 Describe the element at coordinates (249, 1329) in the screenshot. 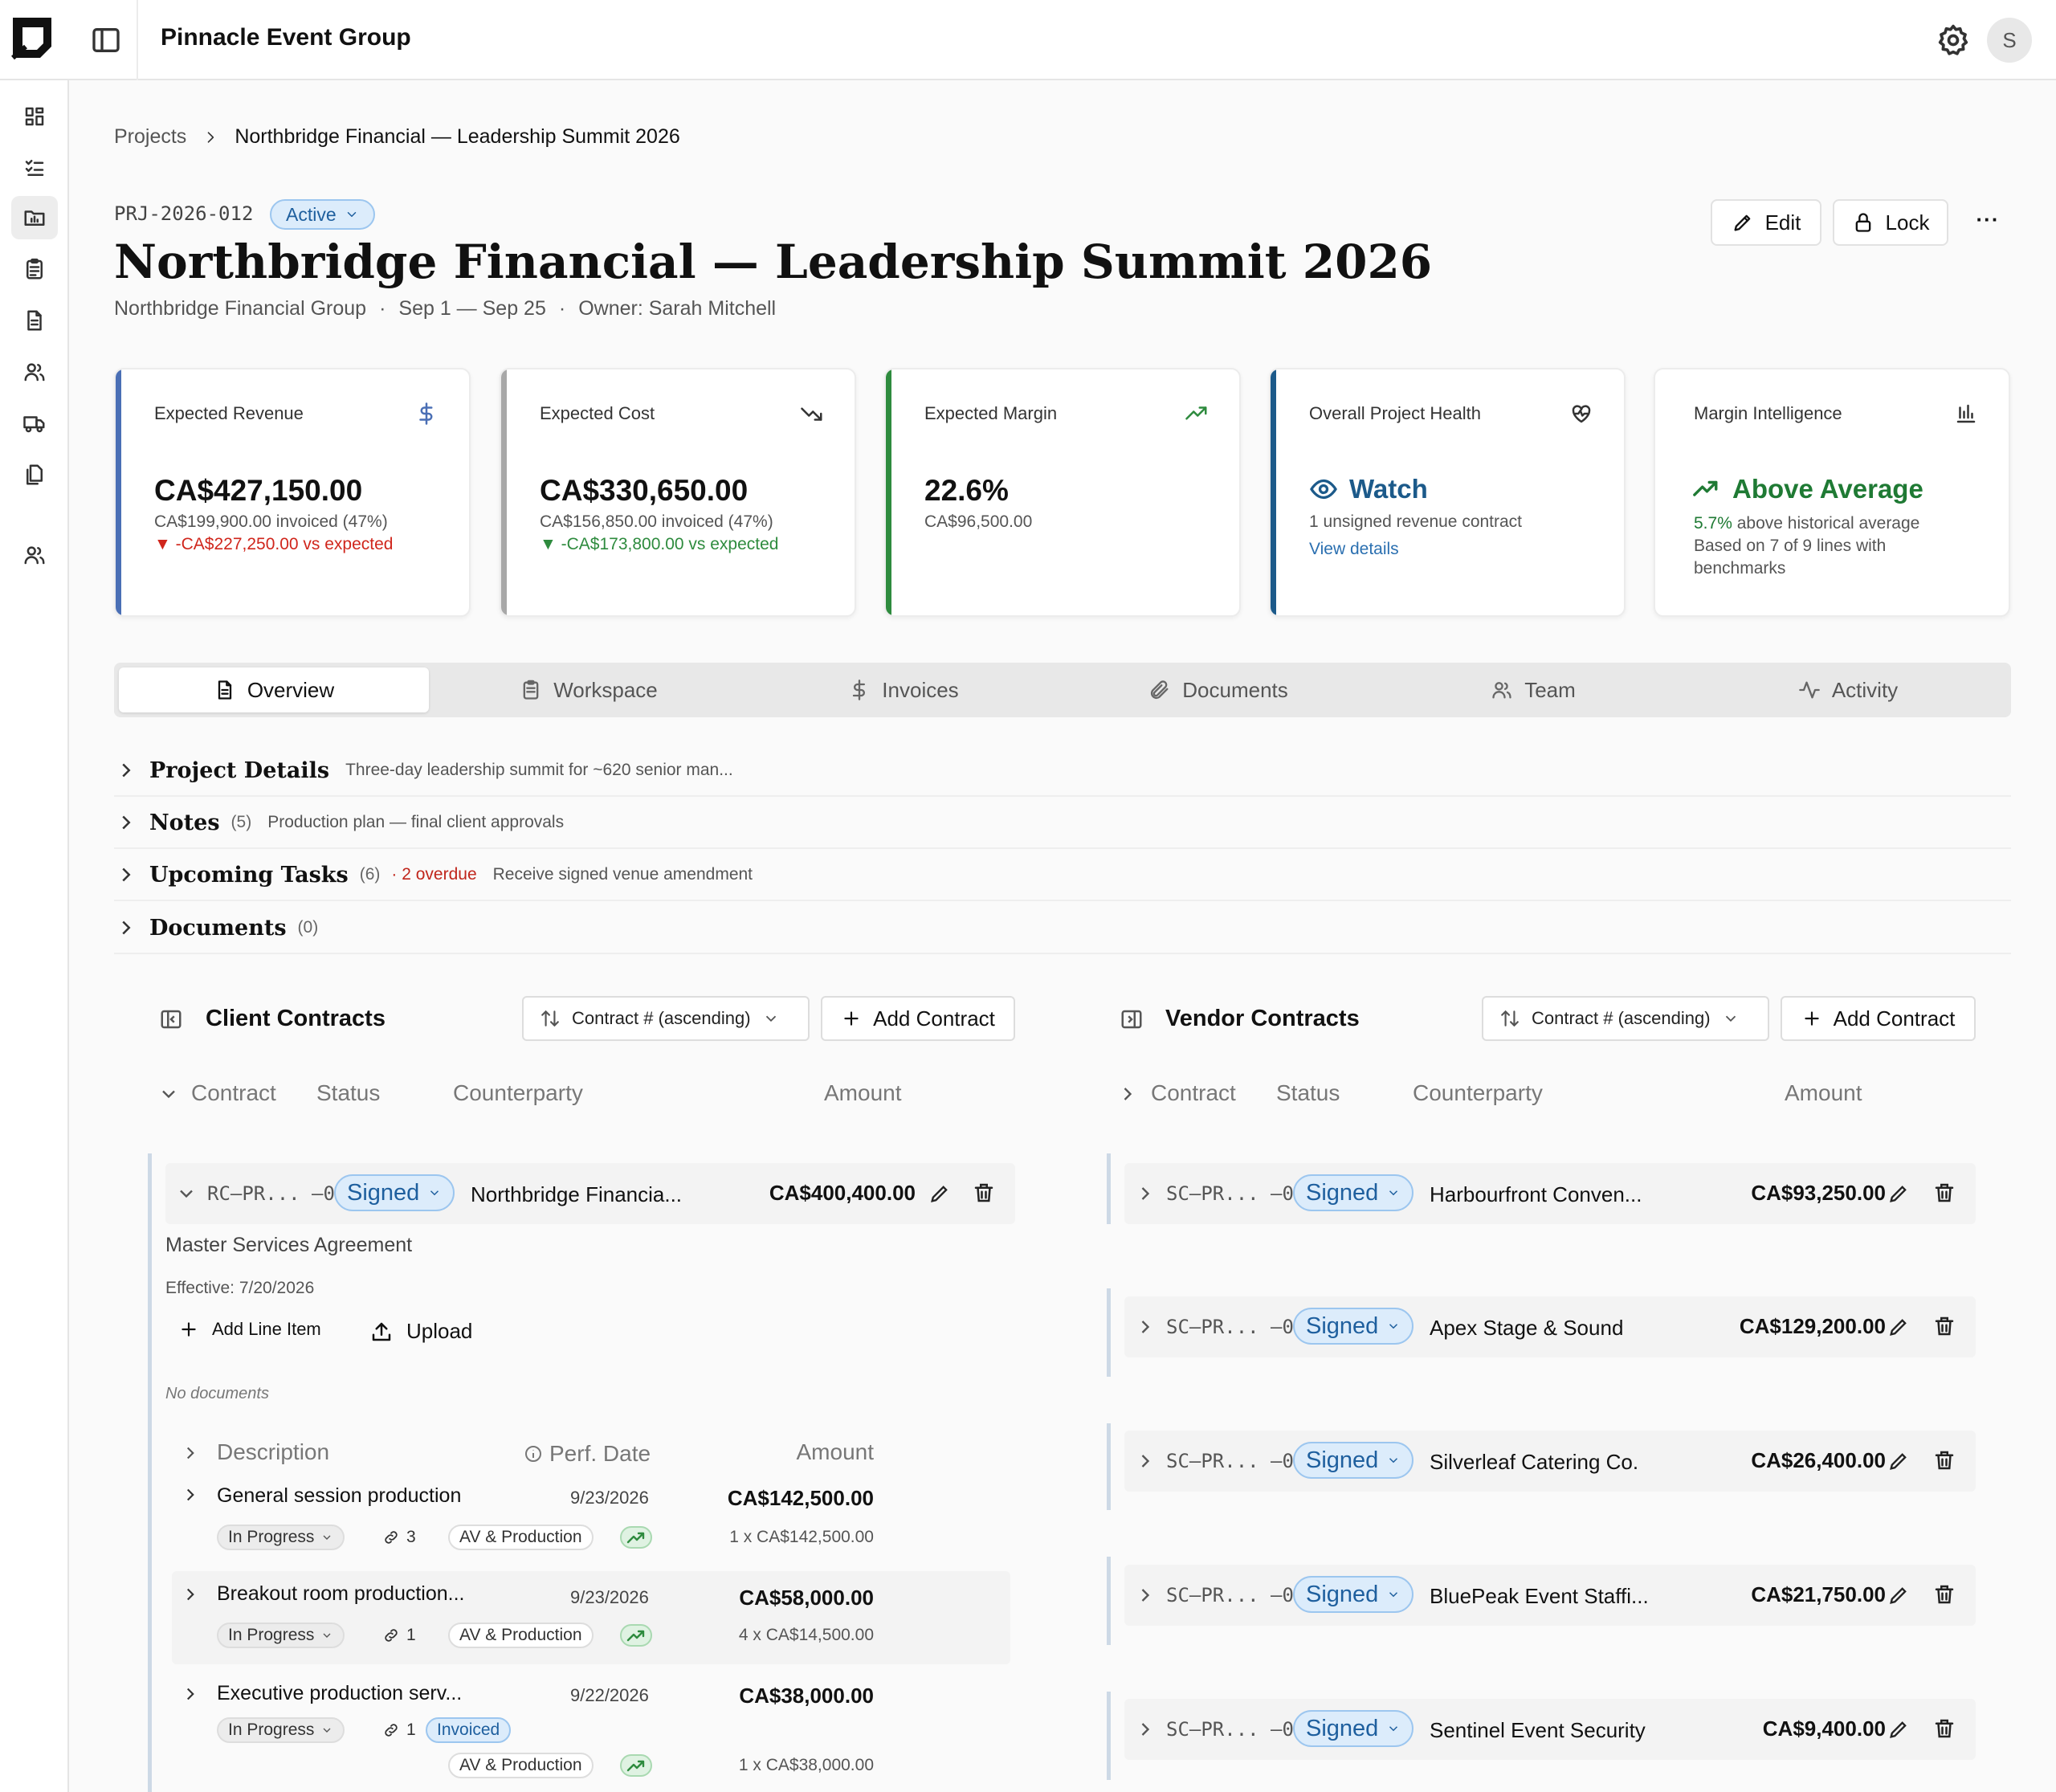

I see `add-line-item-button: Add Line Item` at that location.